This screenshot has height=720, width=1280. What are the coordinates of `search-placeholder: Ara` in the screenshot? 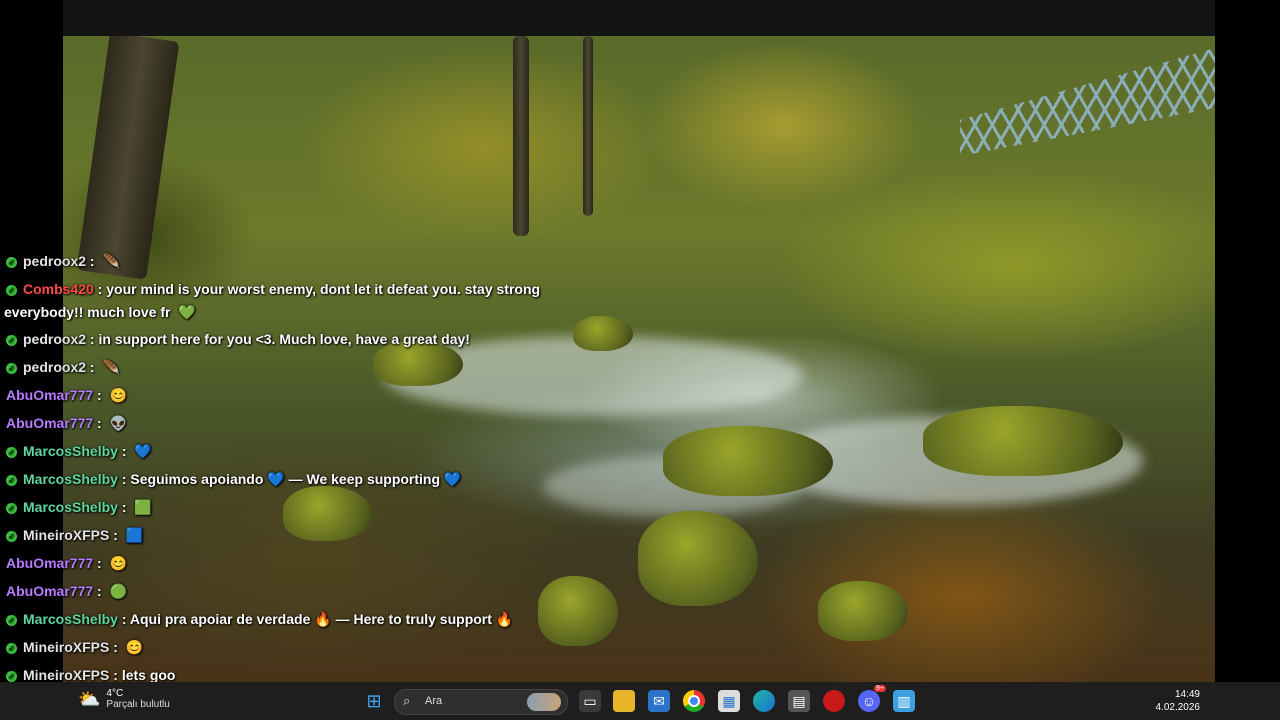 It's located at (434, 701).